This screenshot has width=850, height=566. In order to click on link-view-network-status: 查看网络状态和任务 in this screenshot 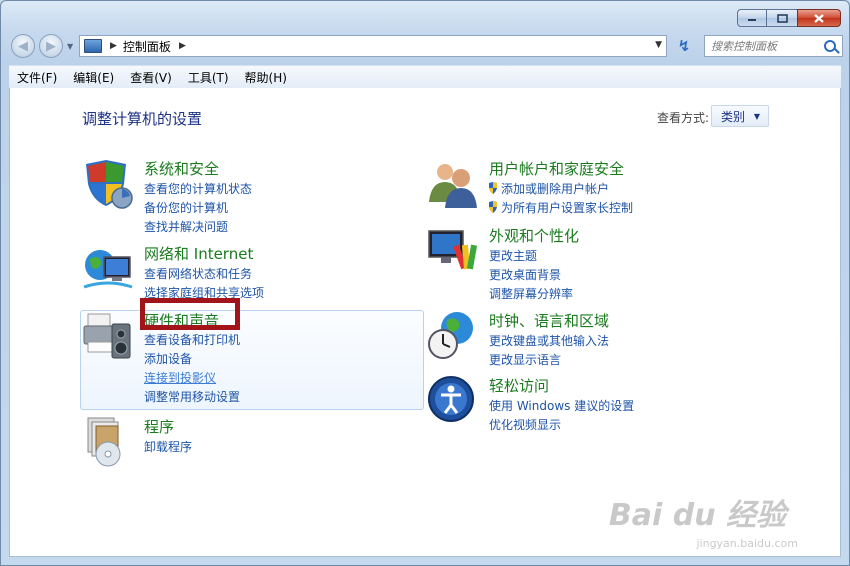, I will do `click(198, 273)`.